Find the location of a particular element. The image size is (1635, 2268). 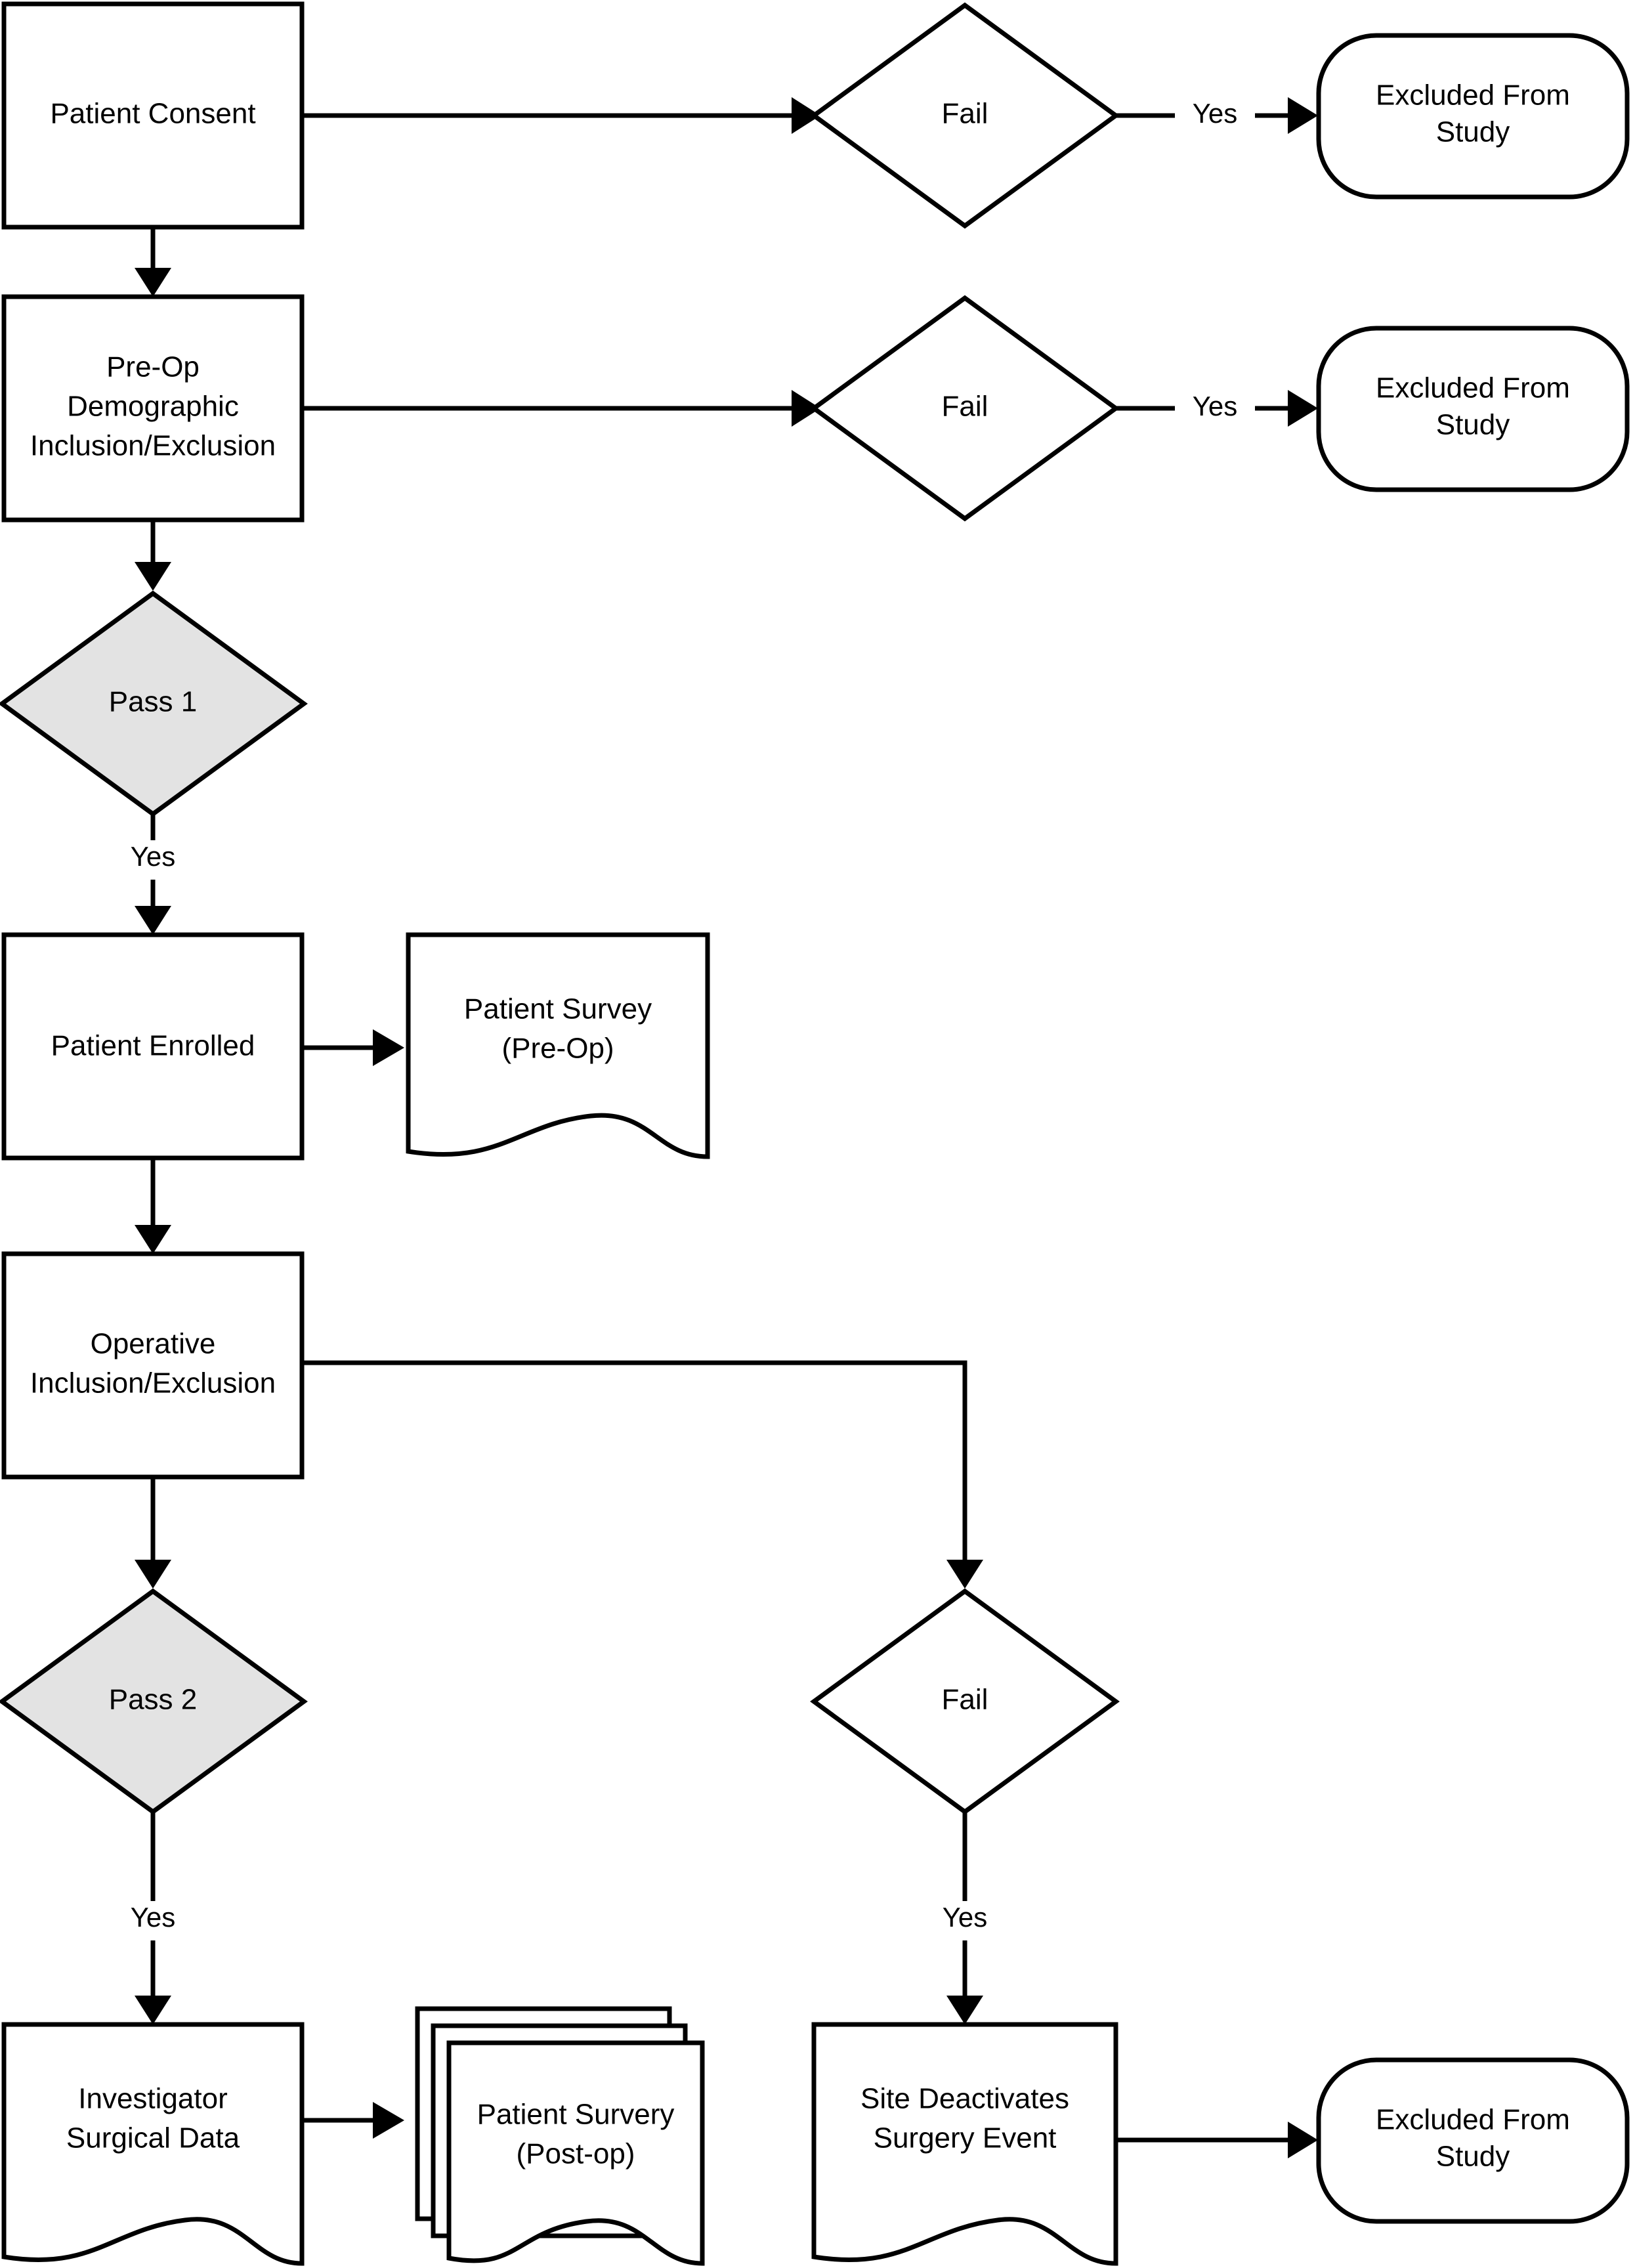

patient-enrolled-label: Patient Enrolled is located at coordinates (153, 1046).